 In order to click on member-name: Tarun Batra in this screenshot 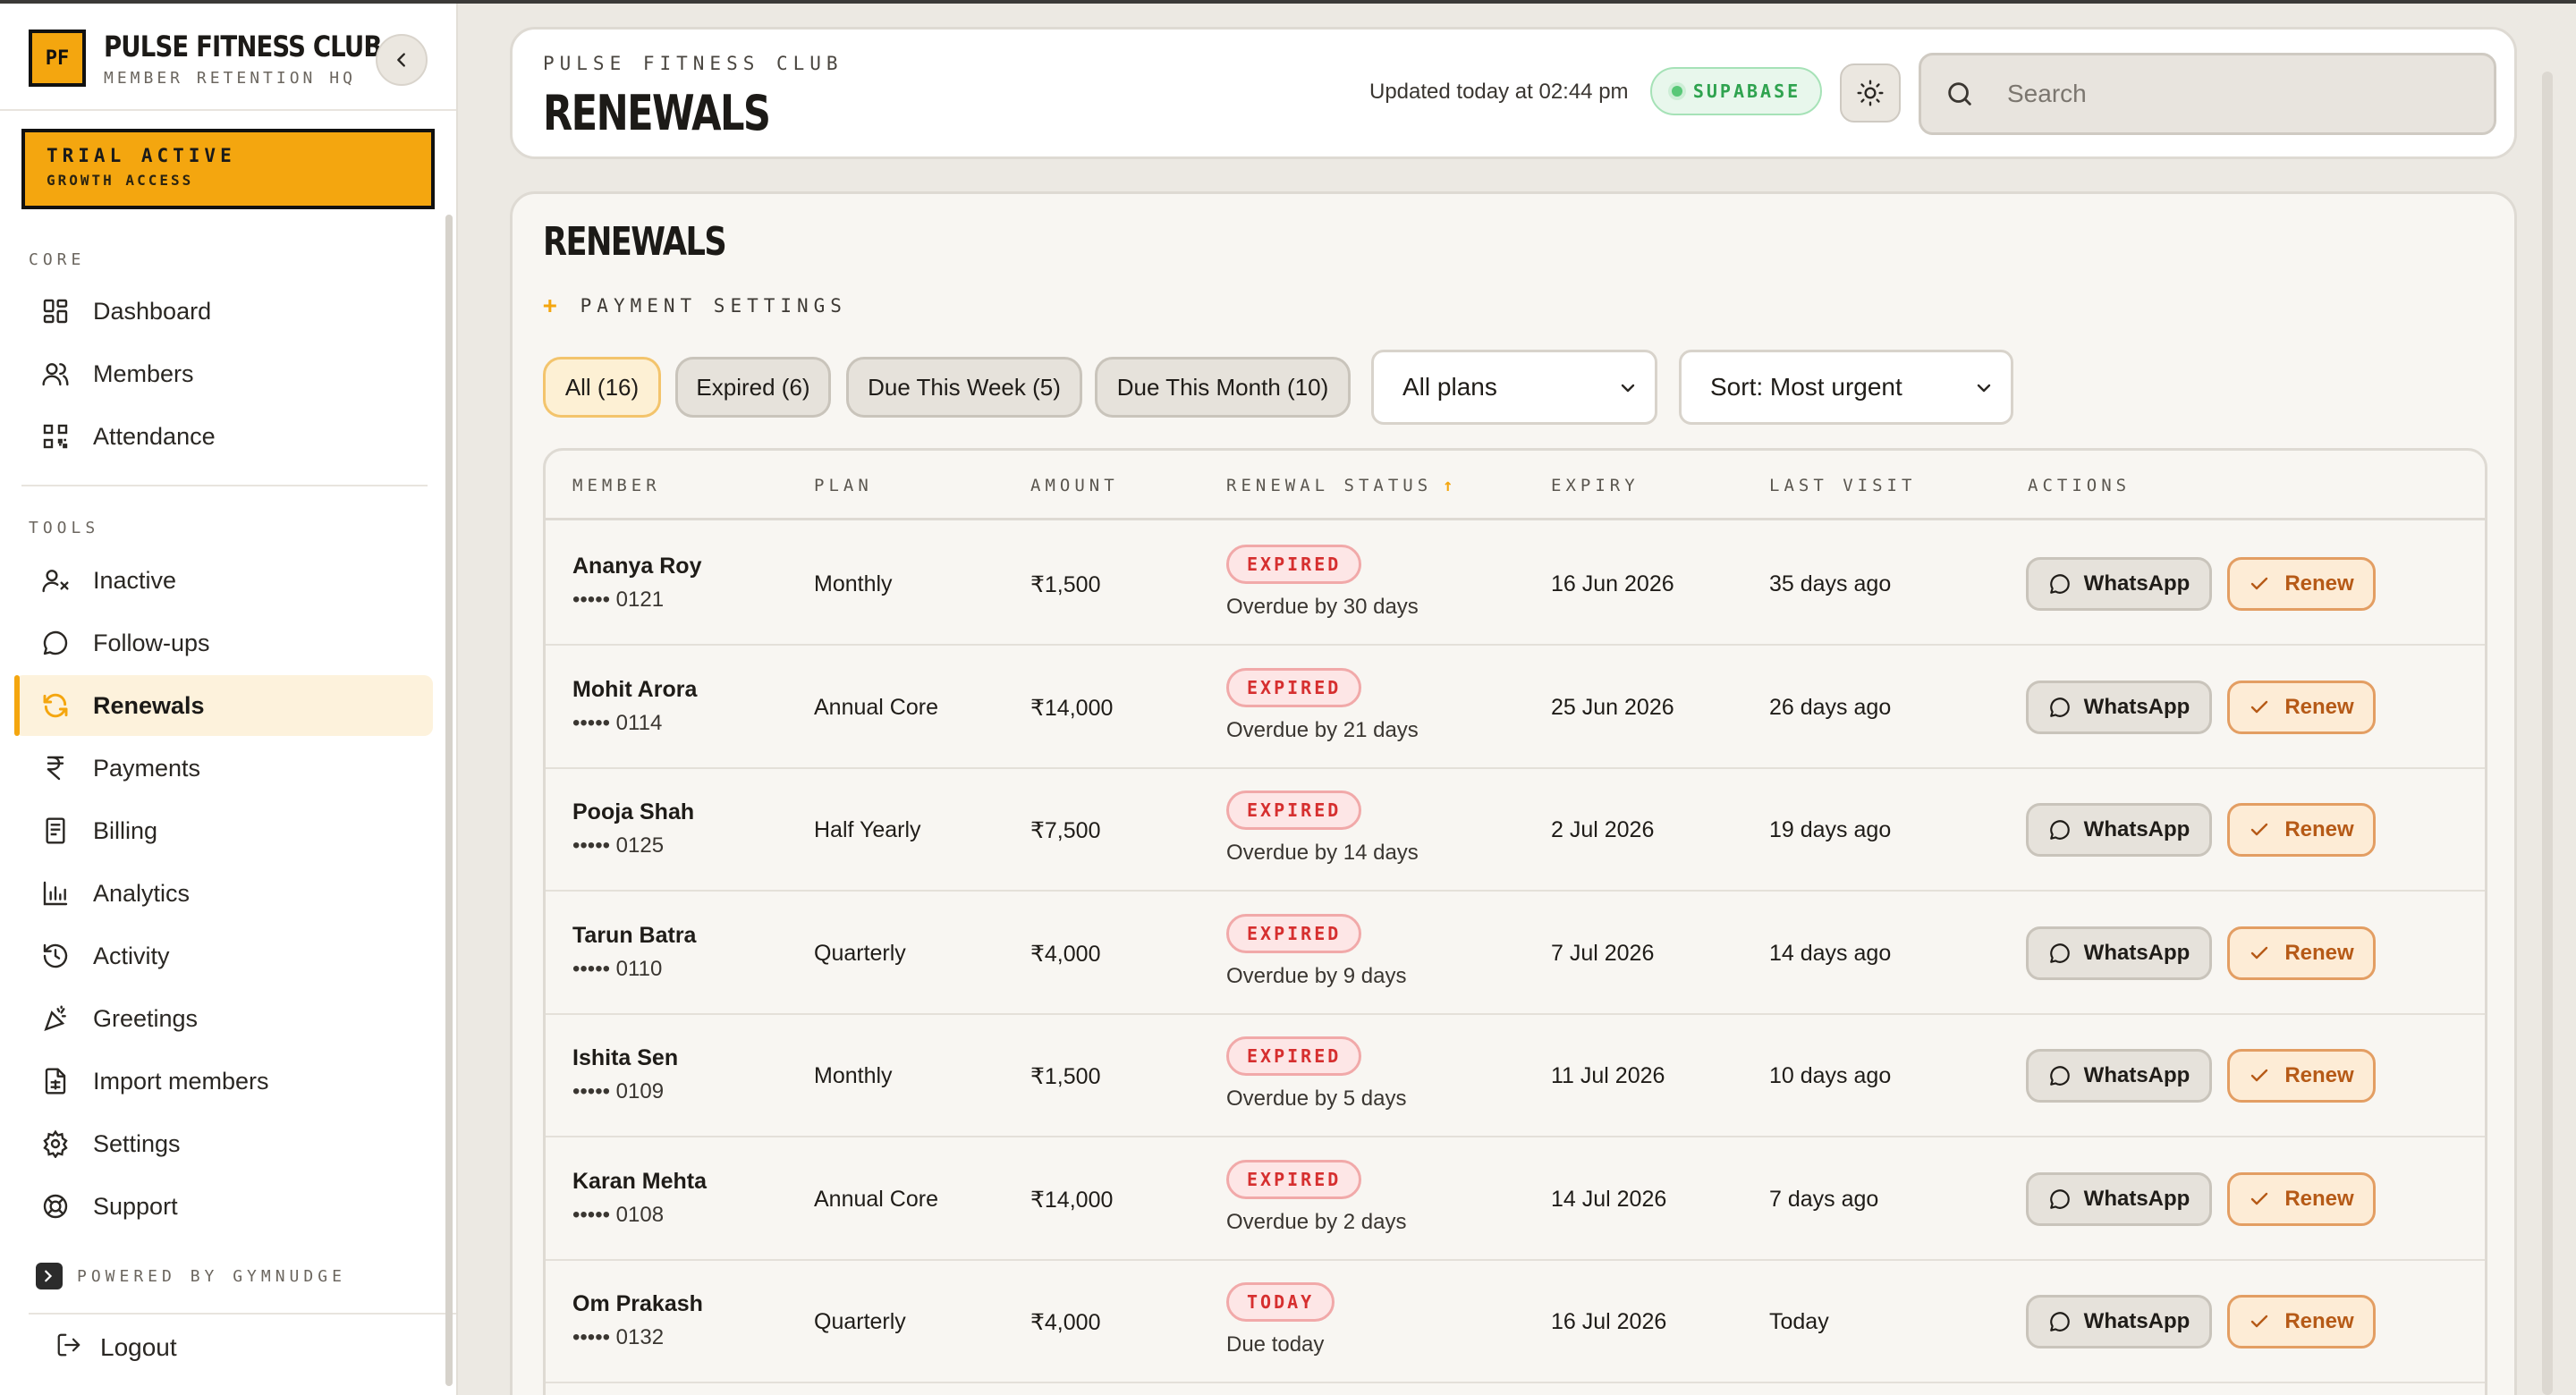, I will do `click(634, 936)`.